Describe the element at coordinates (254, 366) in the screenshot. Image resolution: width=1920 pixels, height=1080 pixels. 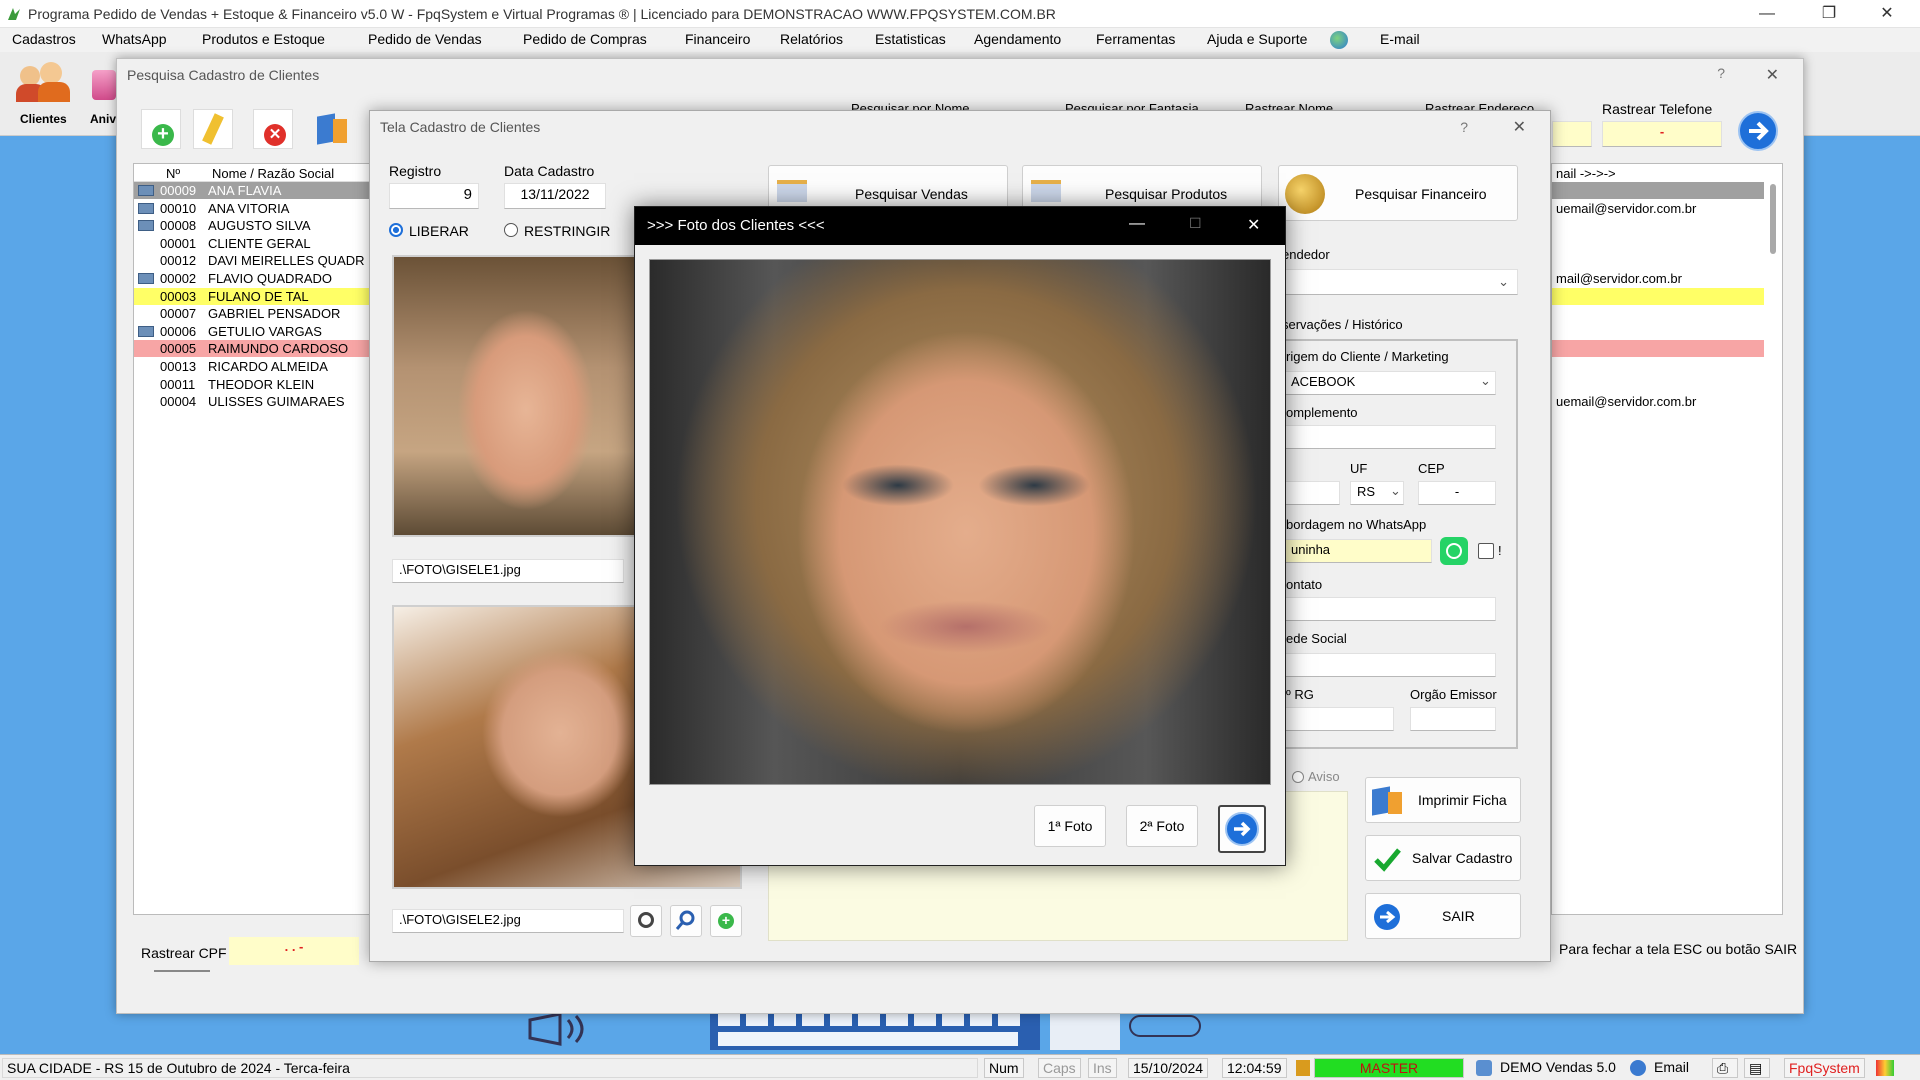
I see `table-row: 00013 RICARDO ALMEIDA` at that location.